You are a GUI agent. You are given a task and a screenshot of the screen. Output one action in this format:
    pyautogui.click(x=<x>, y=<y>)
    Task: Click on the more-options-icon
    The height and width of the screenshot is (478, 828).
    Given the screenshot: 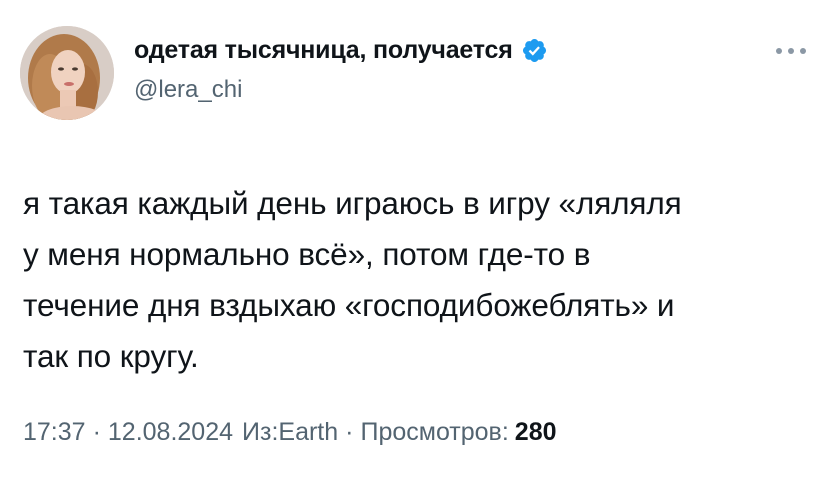 What is the action you would take?
    pyautogui.click(x=791, y=51)
    